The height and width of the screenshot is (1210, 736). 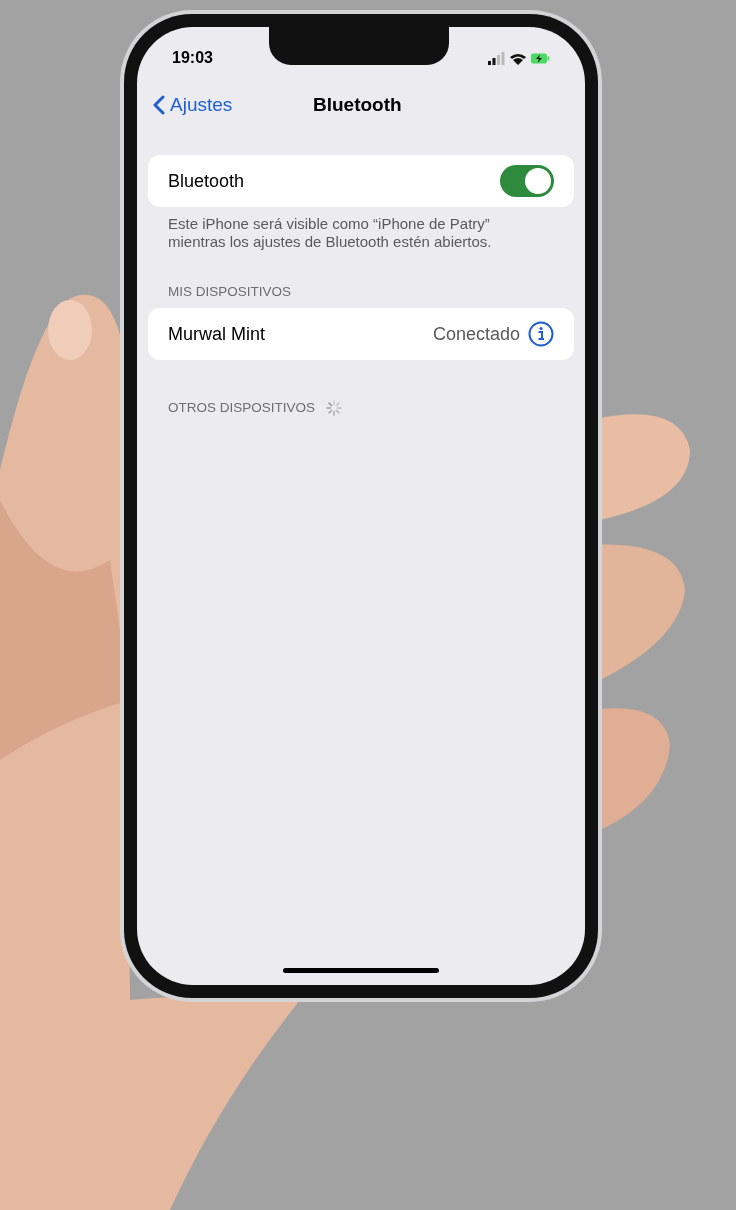 I want to click on bluetooth-toggle, so click(x=527, y=181).